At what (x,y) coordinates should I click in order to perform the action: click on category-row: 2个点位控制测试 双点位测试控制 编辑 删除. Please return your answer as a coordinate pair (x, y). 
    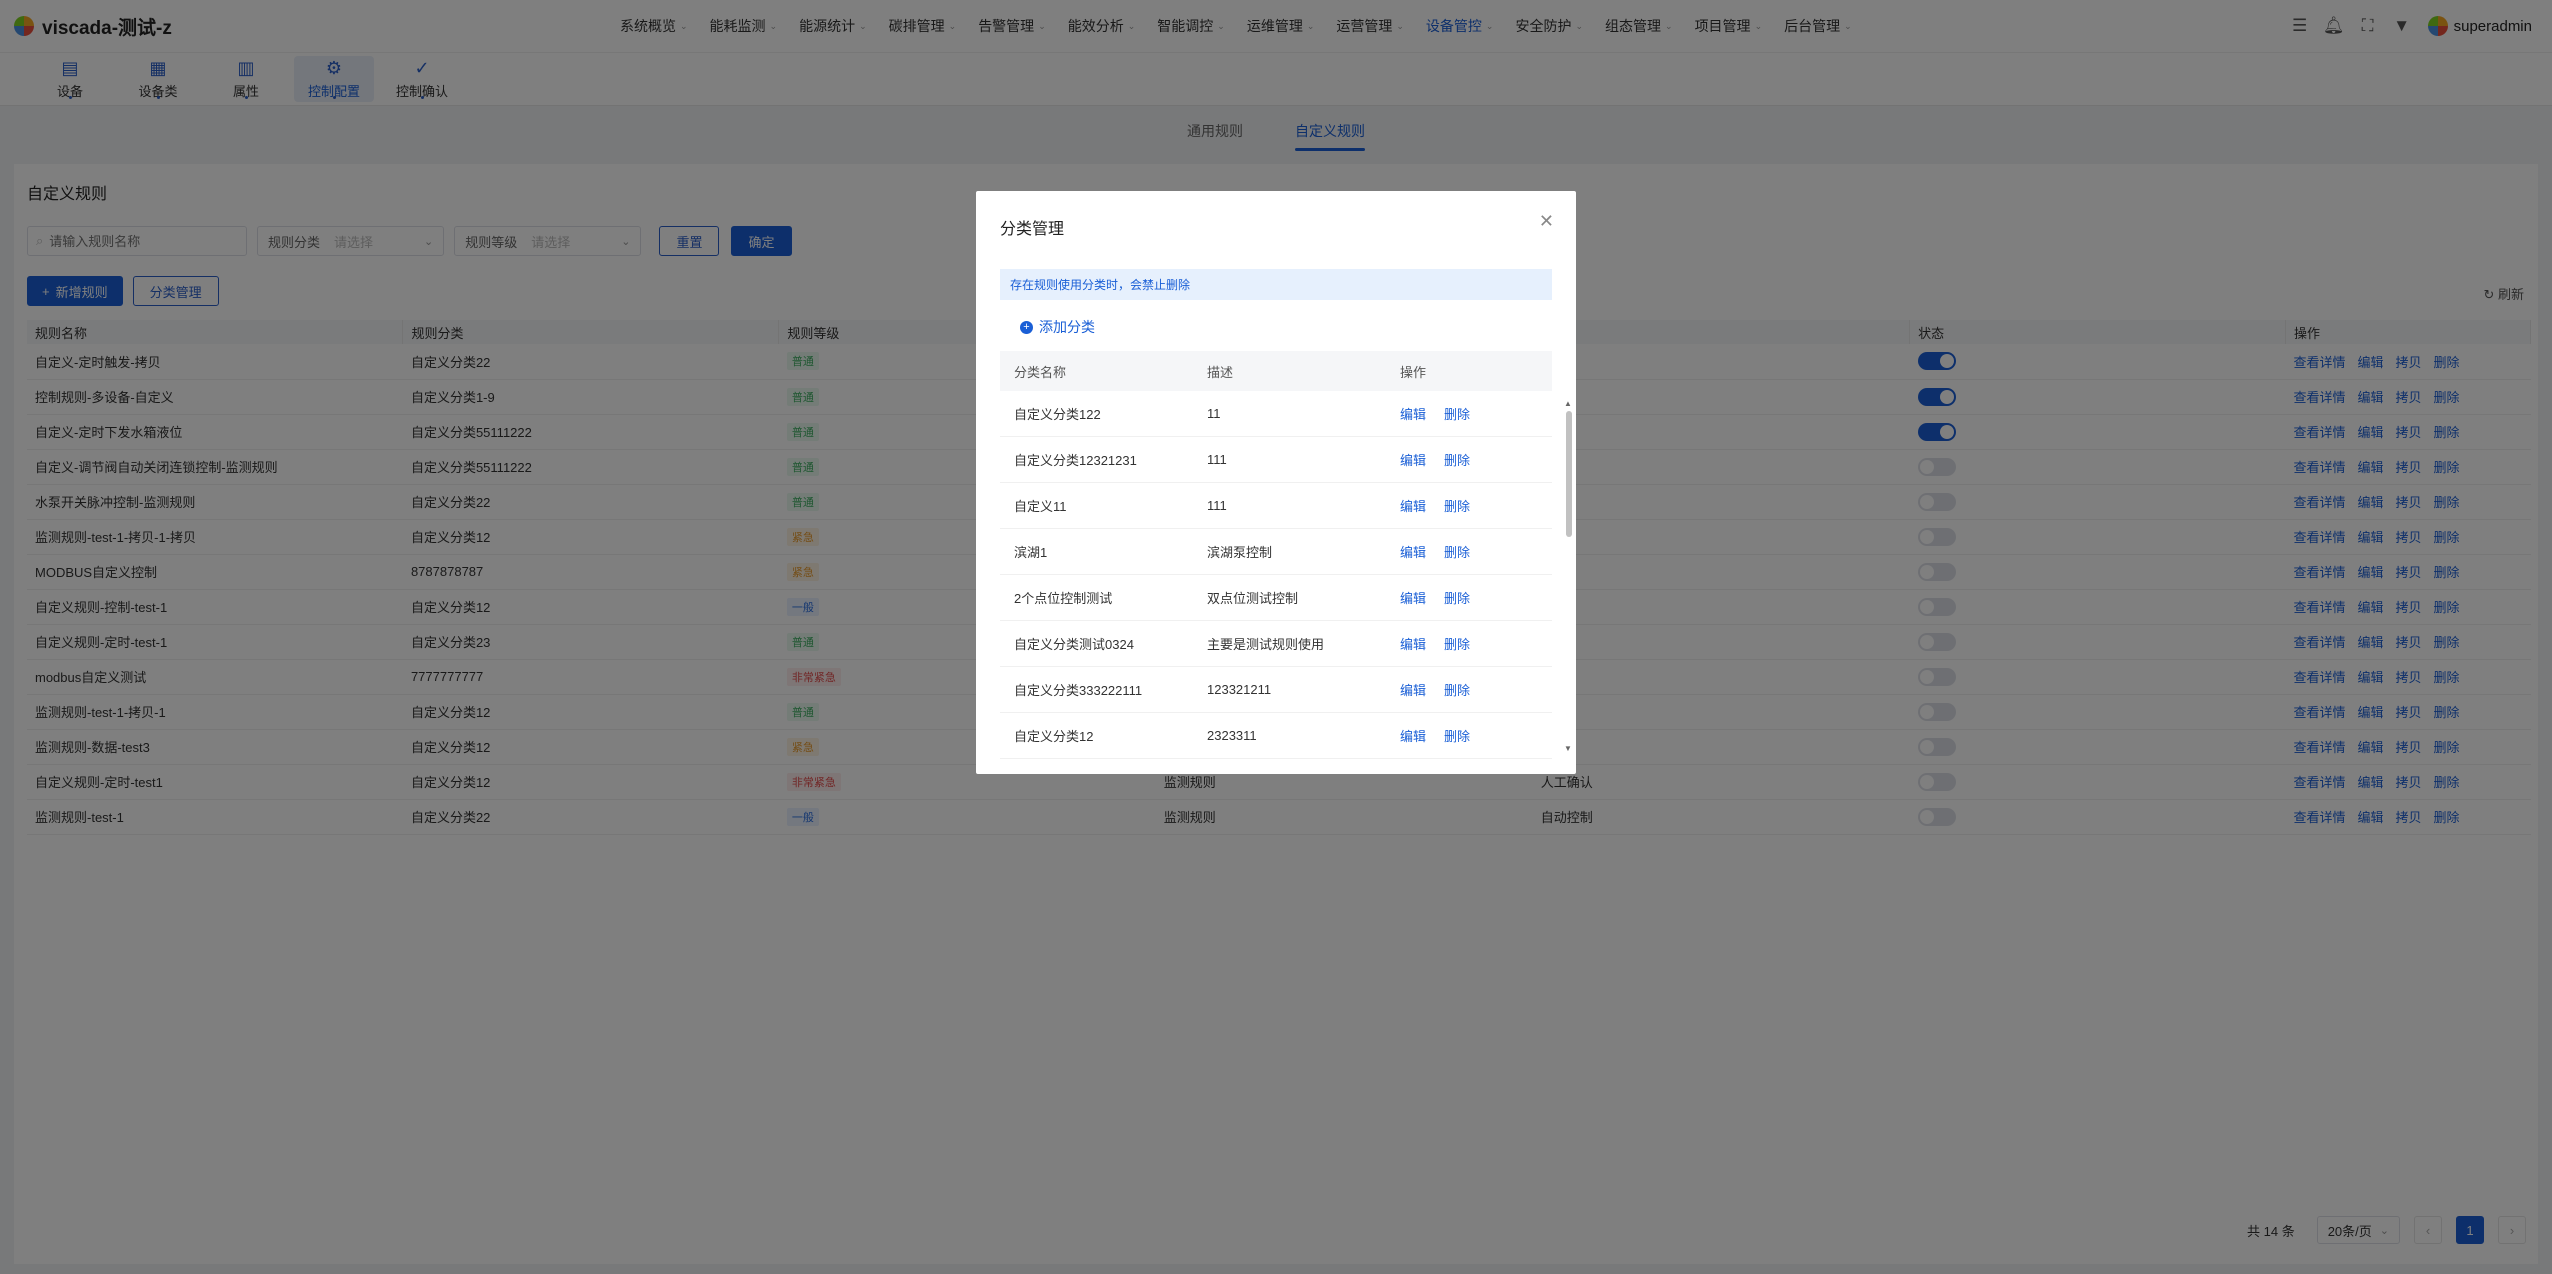
    Looking at the image, I should click on (1276, 598).